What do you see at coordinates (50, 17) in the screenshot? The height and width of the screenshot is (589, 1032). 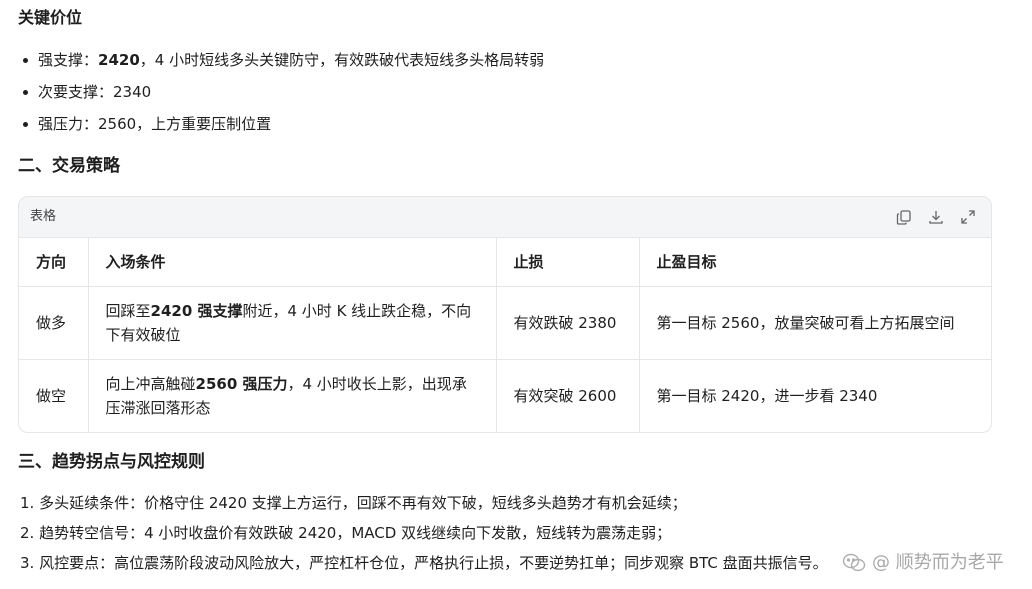 I see `section-title-key-levels: 关键价位` at bounding box center [50, 17].